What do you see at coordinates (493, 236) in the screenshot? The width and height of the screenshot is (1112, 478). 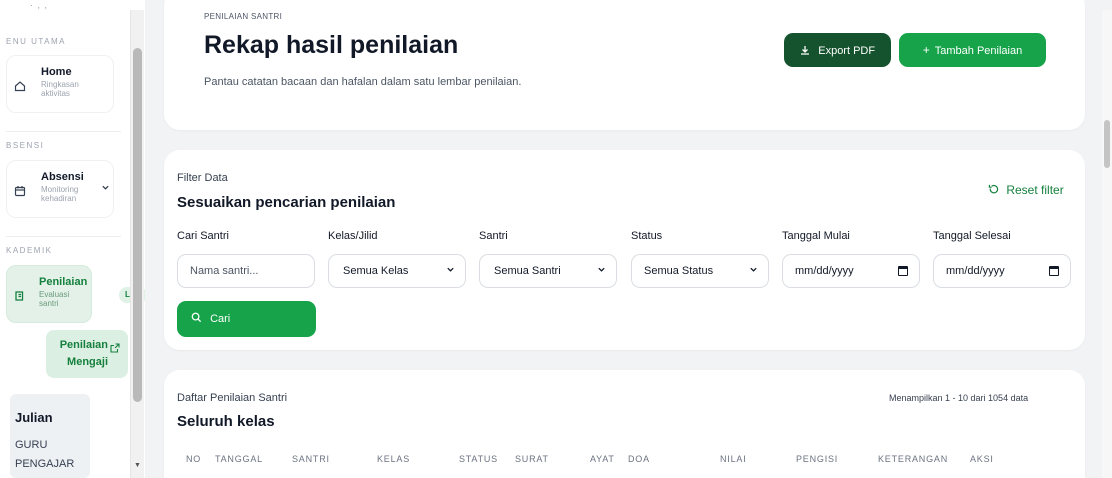 I see `santri-label: Santri` at bounding box center [493, 236].